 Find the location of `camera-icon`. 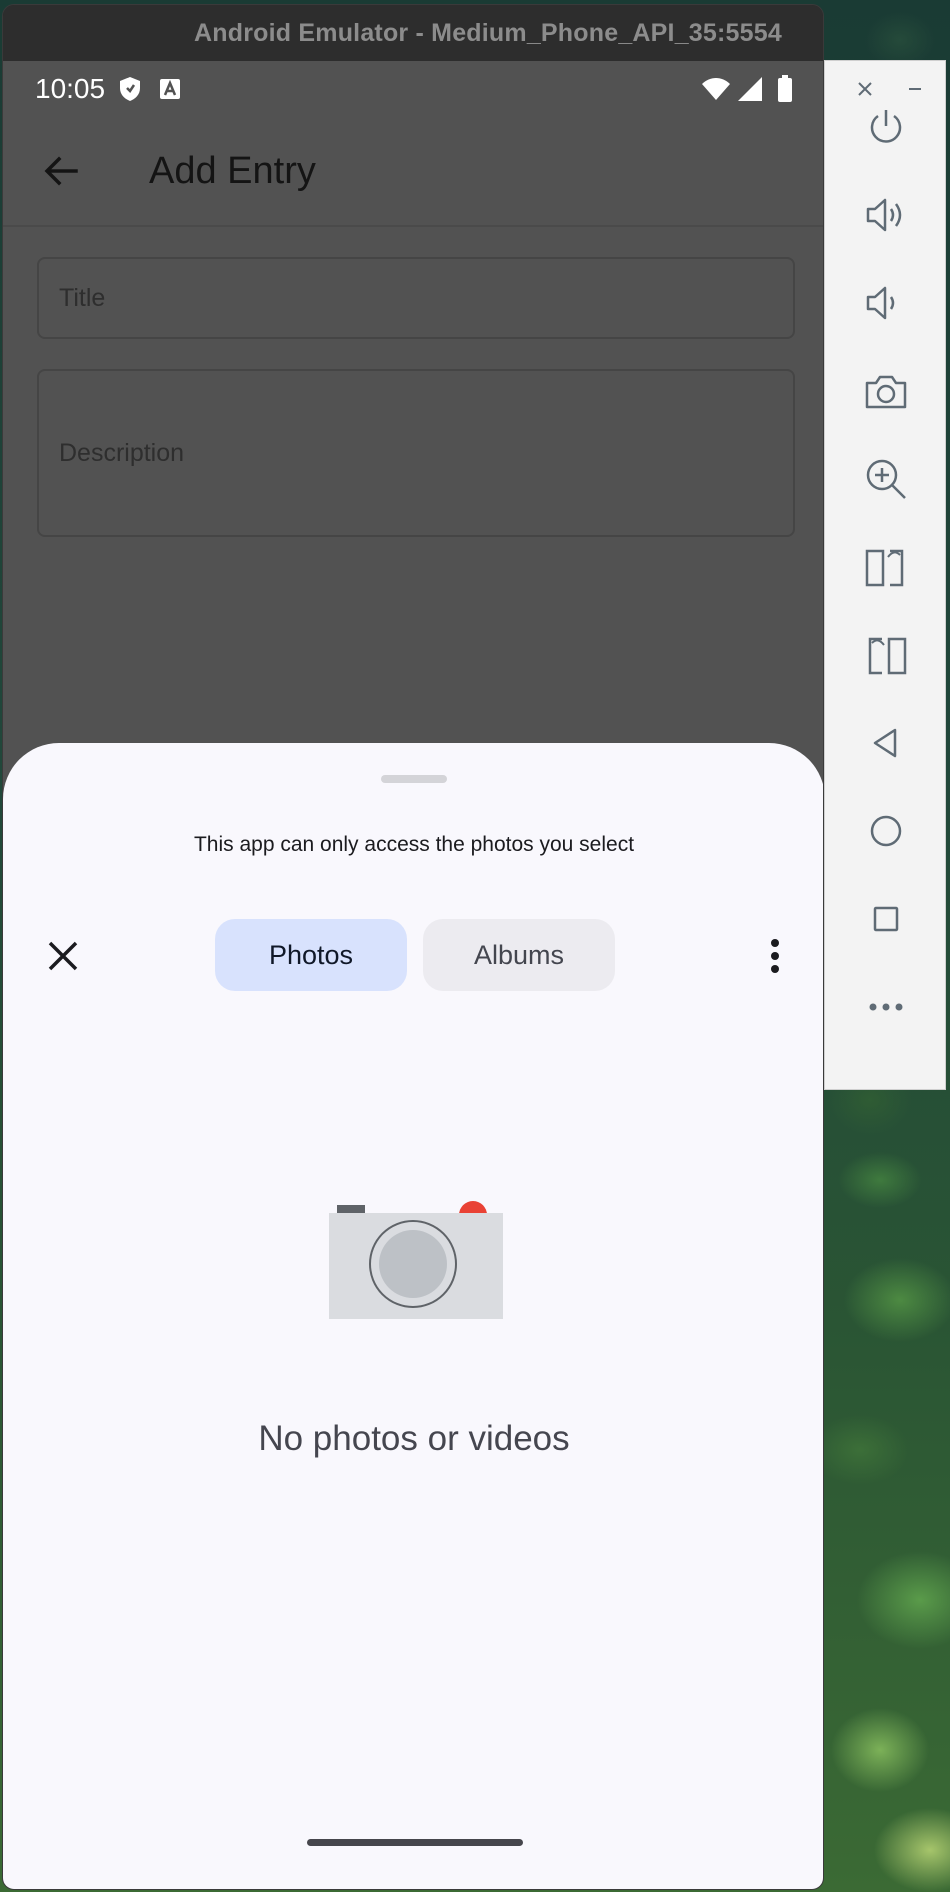

camera-icon is located at coordinates (886, 391).